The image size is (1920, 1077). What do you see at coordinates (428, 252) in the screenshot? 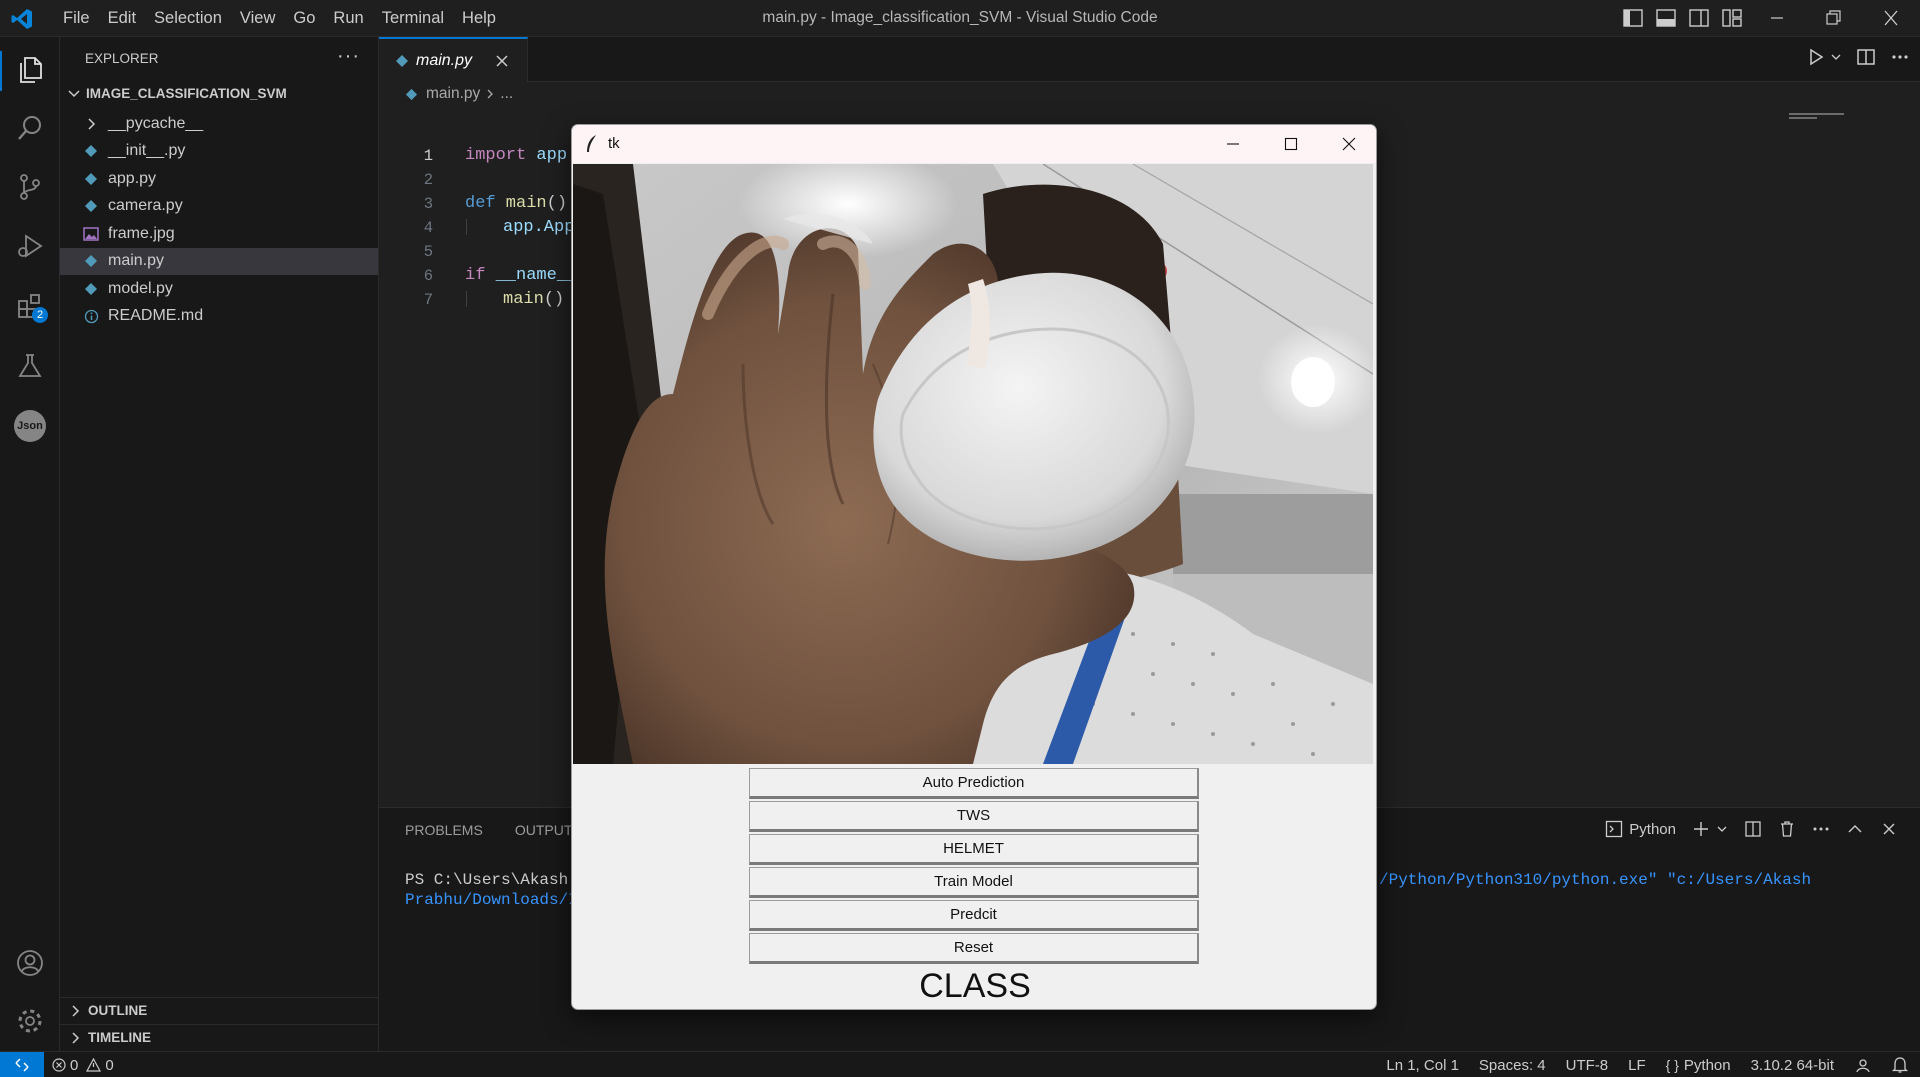
I see `line-number: 5` at bounding box center [428, 252].